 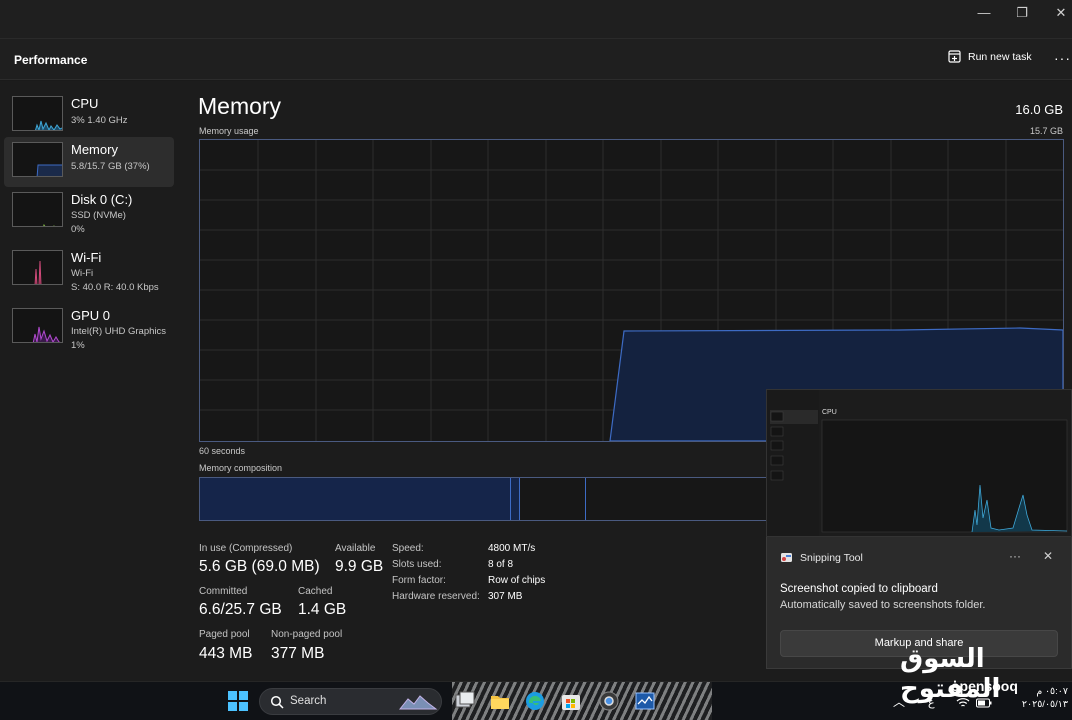 I want to click on sidebar-item-disk: Disk 0 (C:) SSD (NVMe) 0%, so click(x=89, y=212).